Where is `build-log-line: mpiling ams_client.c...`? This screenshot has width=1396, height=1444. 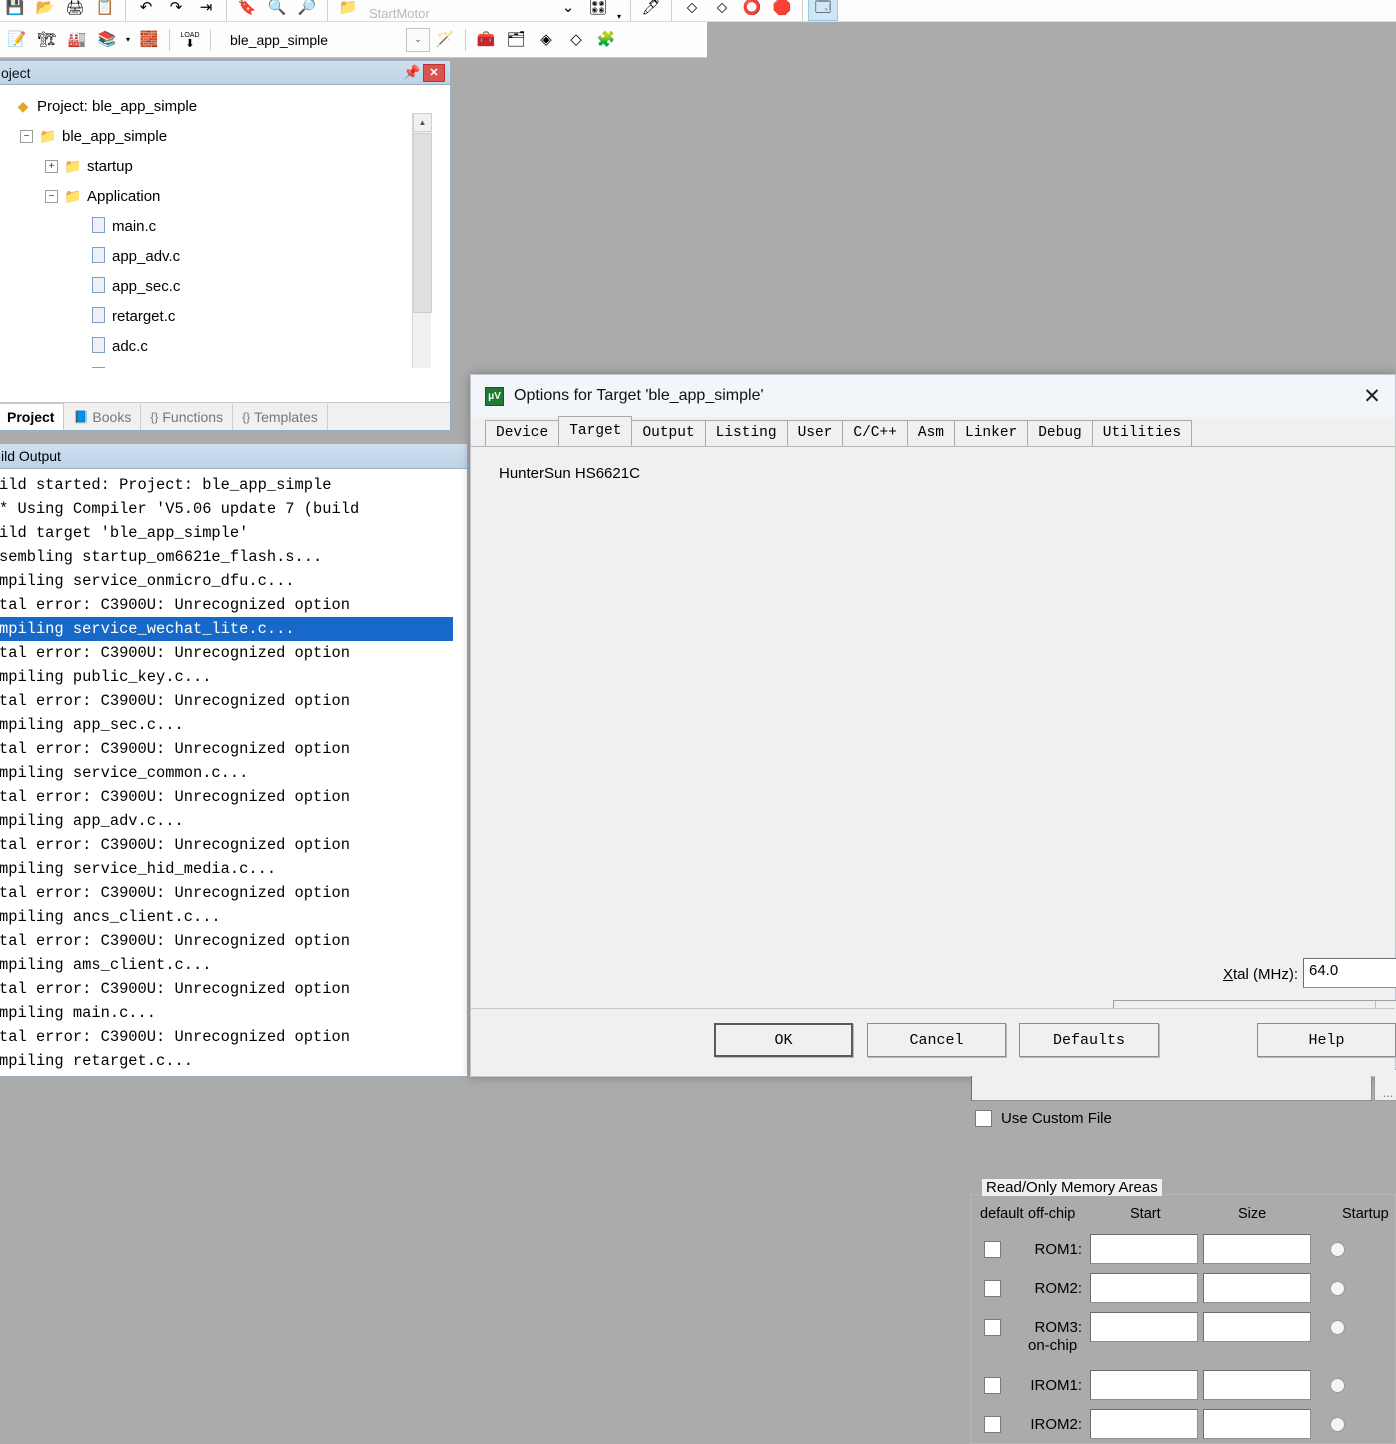 build-log-line: mpiling ams_client.c... is located at coordinates (233, 965).